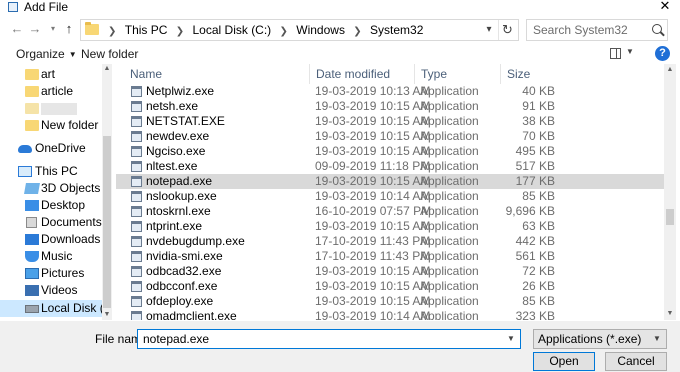 Image resolution: width=680 pixels, height=372 pixels. I want to click on file-size-cell: 442 KB, so click(535, 241).